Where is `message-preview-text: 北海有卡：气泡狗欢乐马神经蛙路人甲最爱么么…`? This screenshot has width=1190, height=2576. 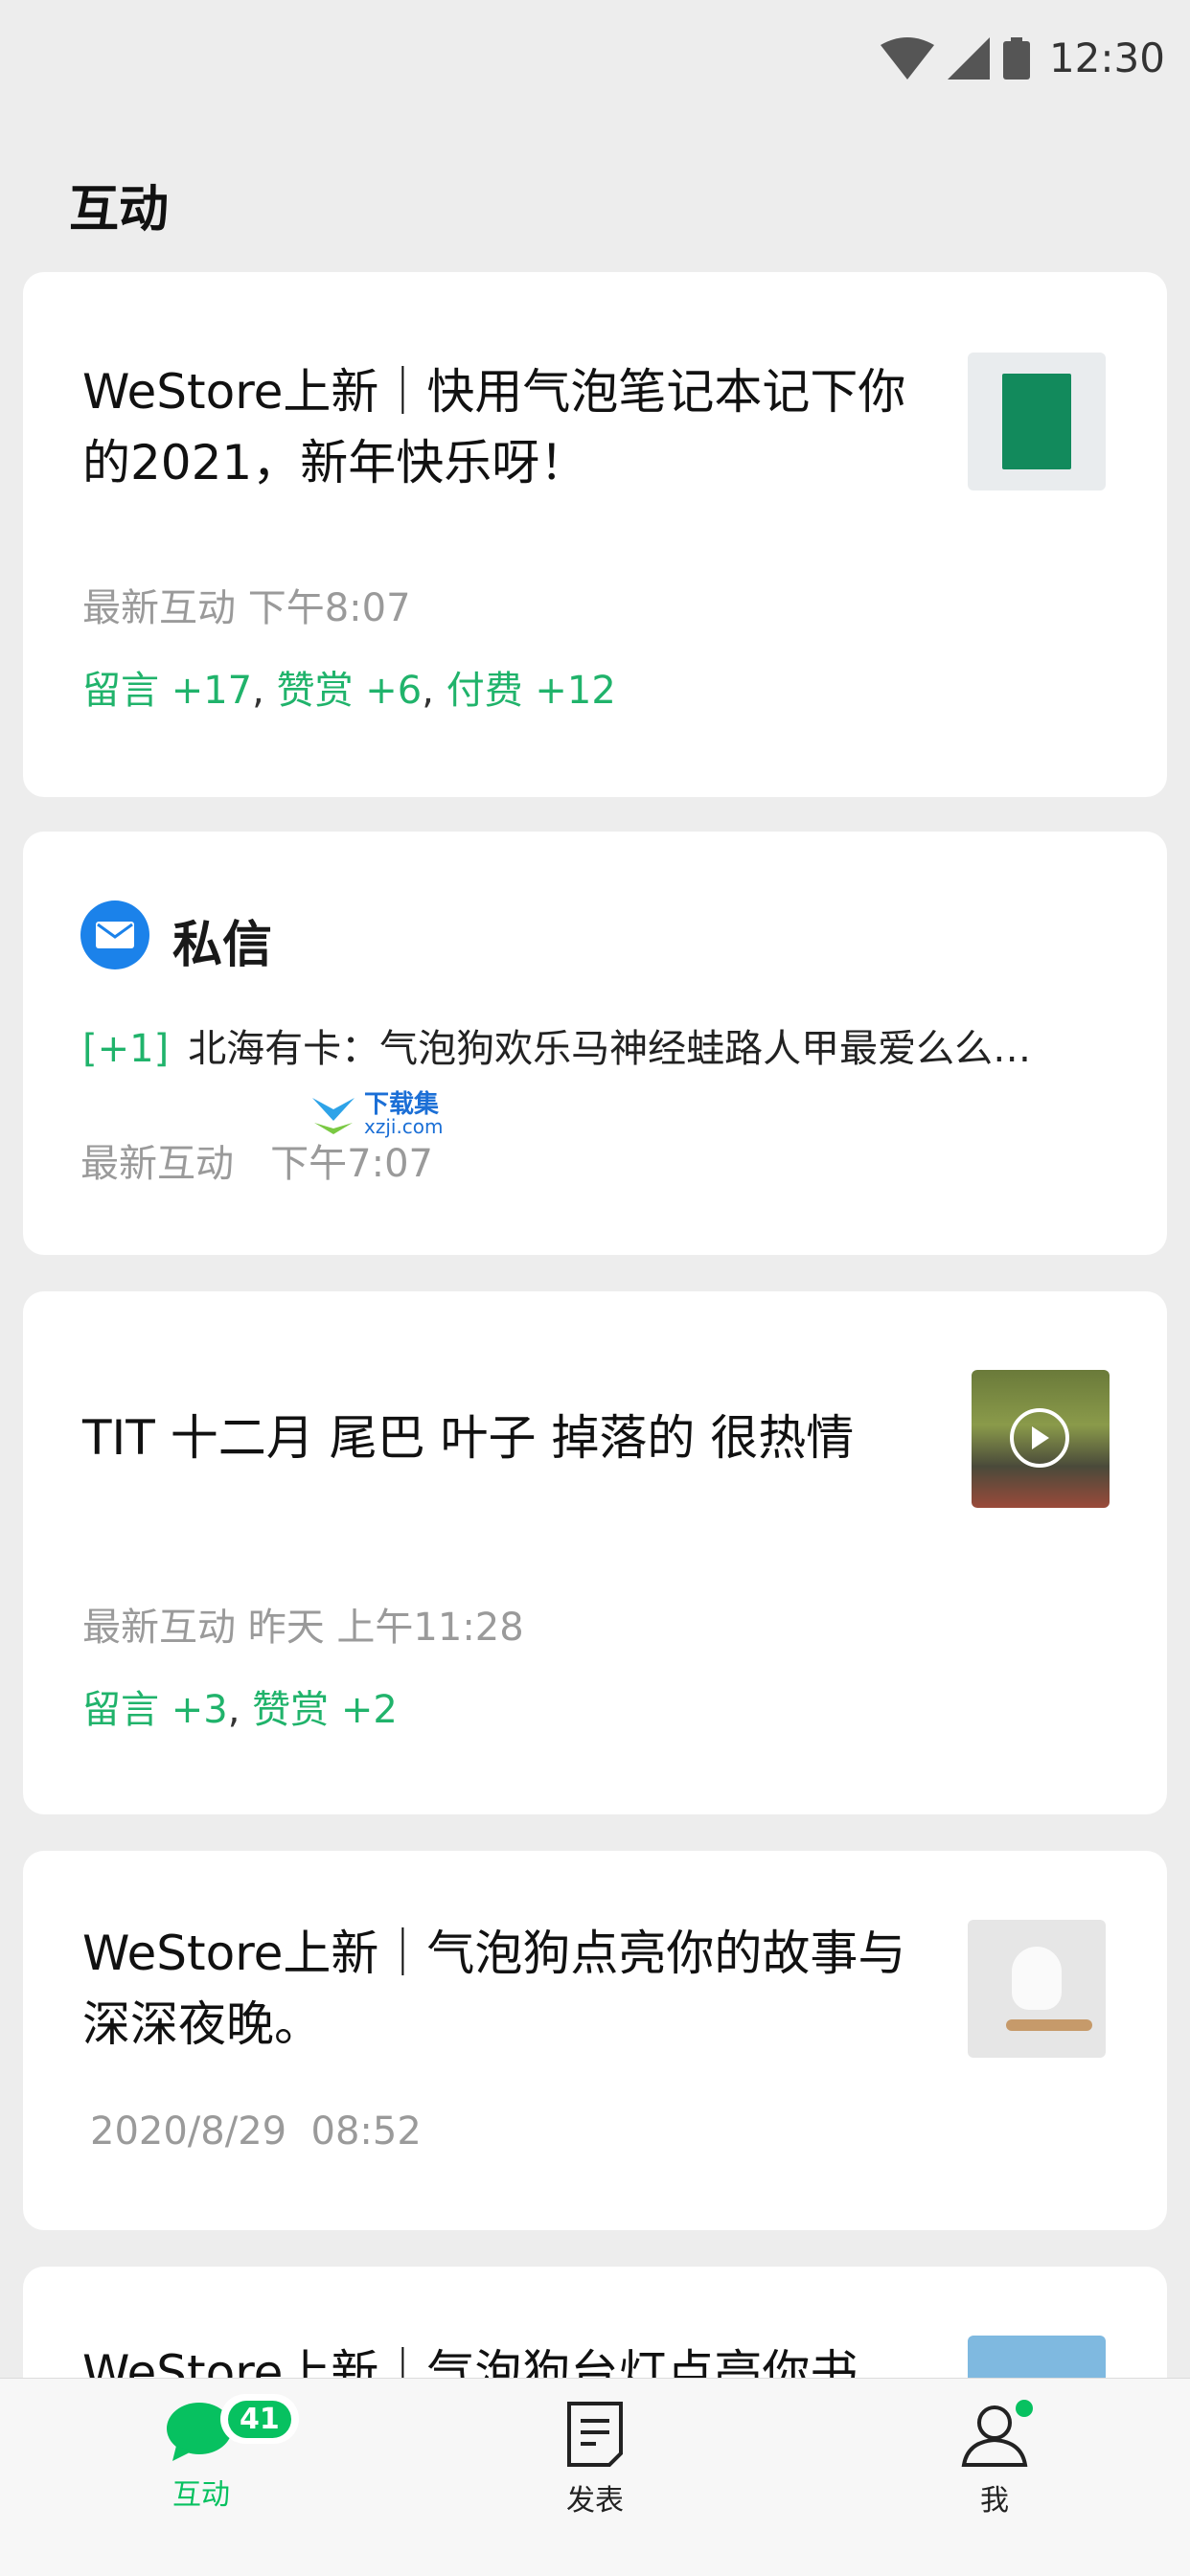
message-preview-text: 北海有卡：气泡狗欢乐马神经蛙路人甲最爱么么… is located at coordinates (610, 1049).